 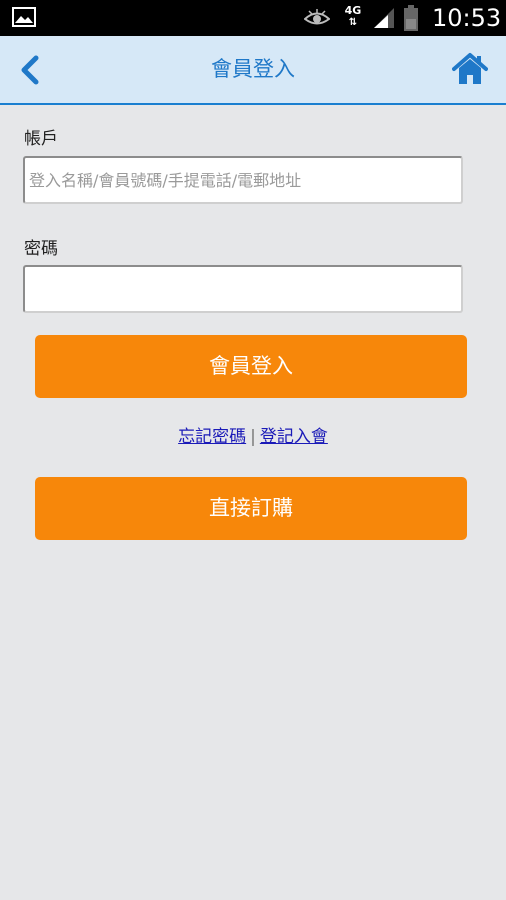 What do you see at coordinates (212, 437) in the screenshot?
I see `forgot-password-link: 忘記密碼` at bounding box center [212, 437].